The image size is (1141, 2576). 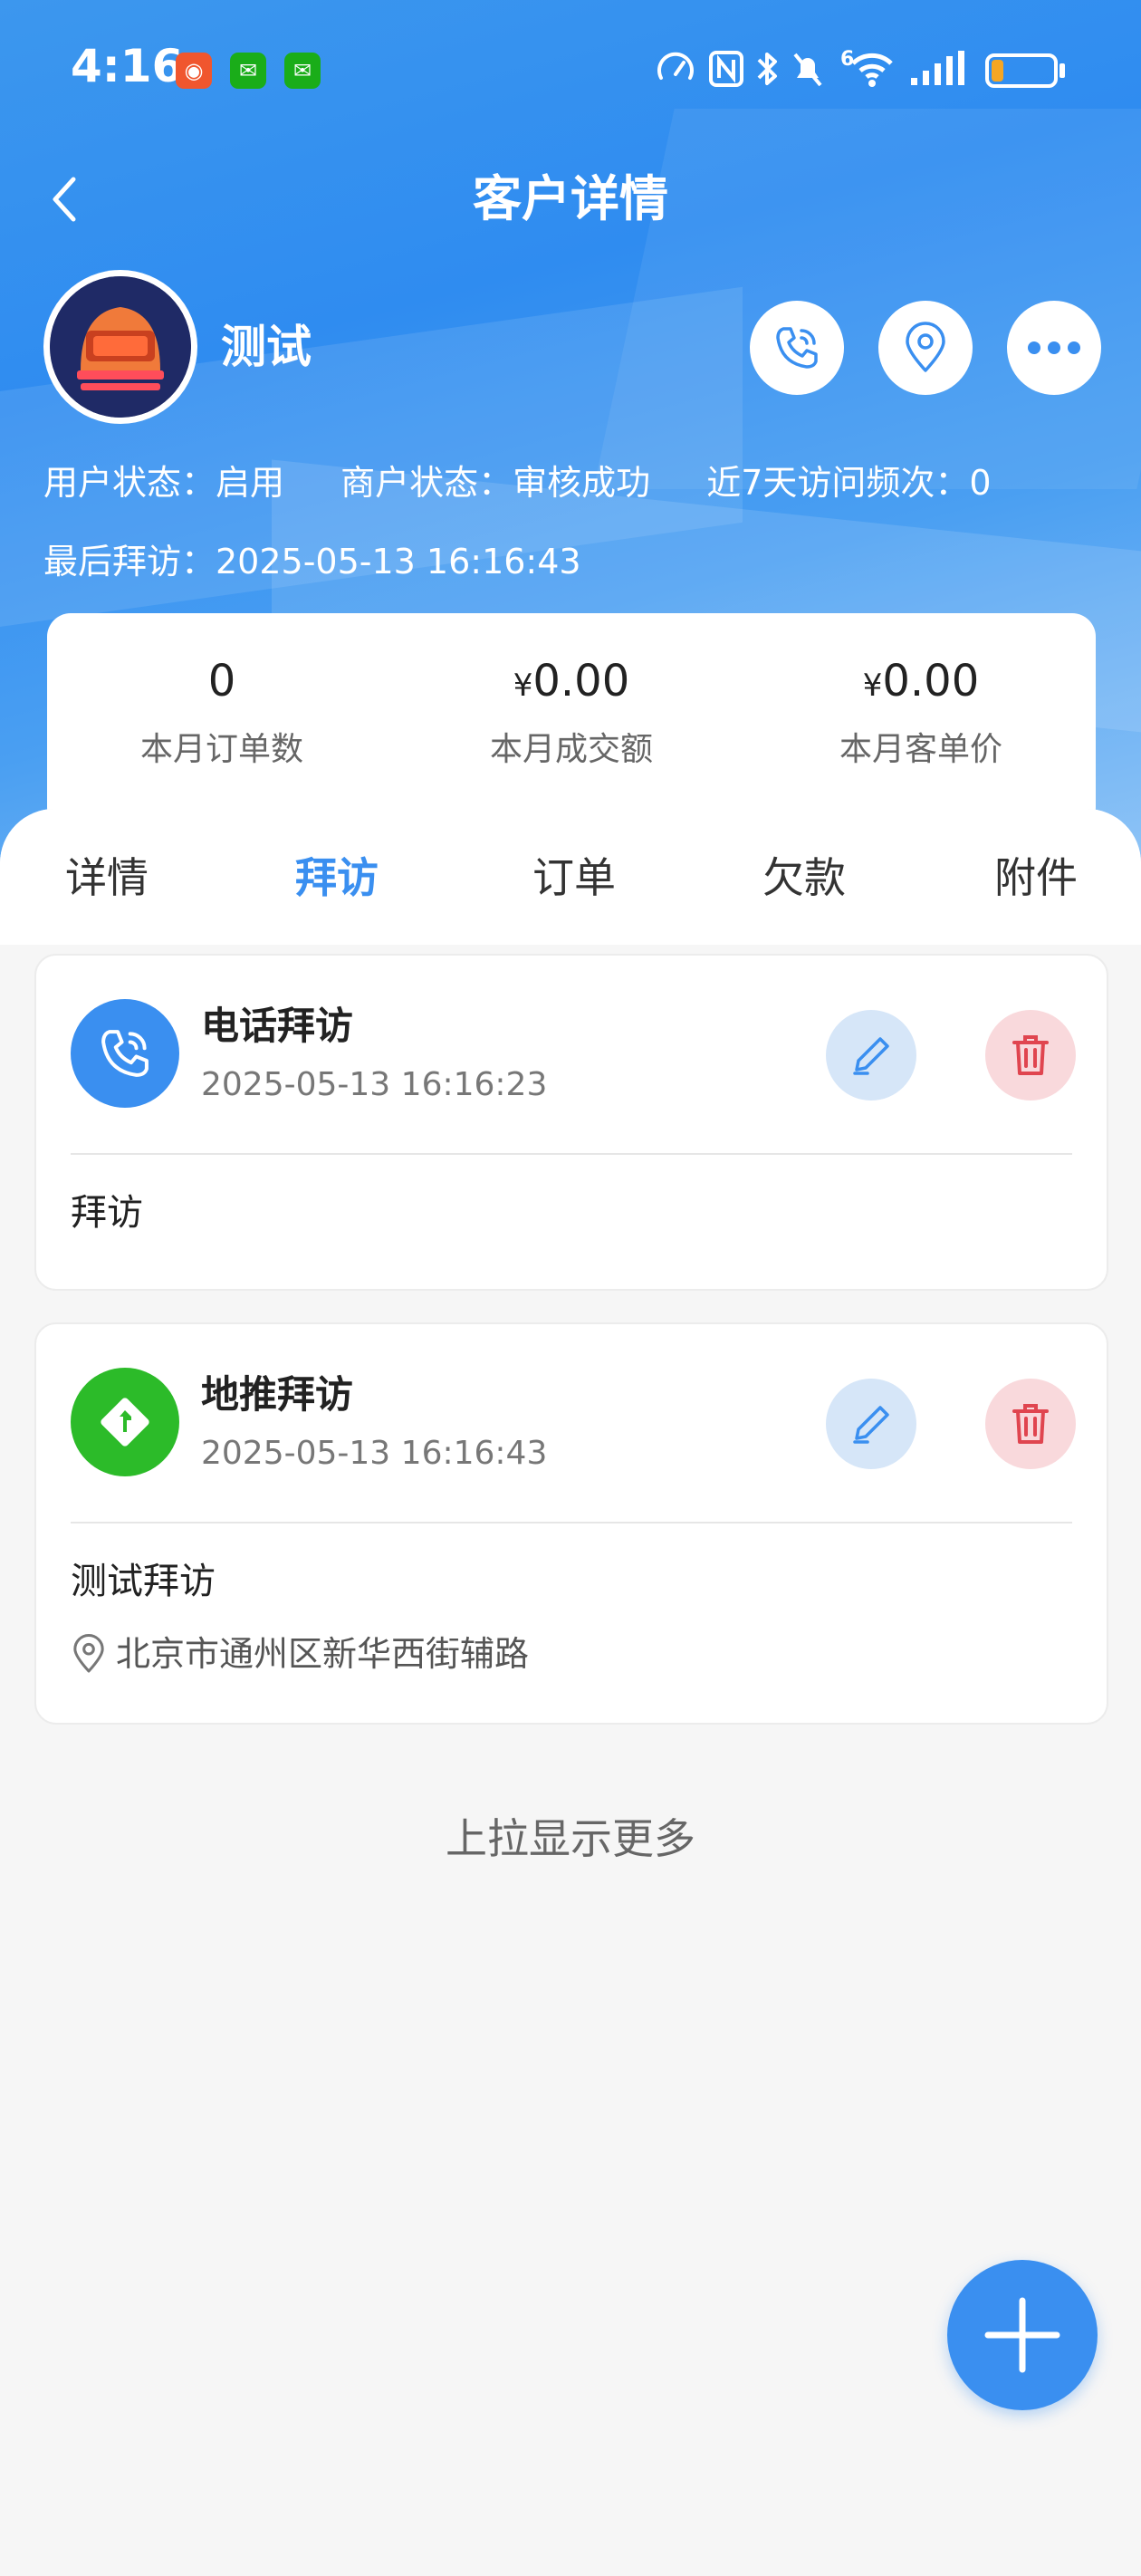 What do you see at coordinates (571, 749) in the screenshot?
I see `stat-label: 本月成交额` at bounding box center [571, 749].